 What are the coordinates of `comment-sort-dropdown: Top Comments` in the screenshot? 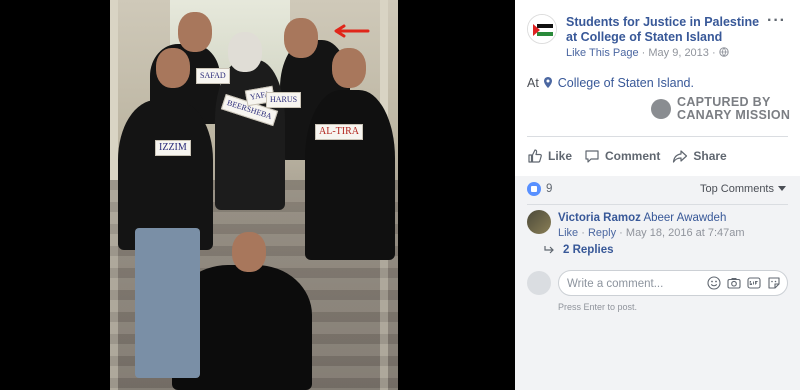 It's located at (743, 189).